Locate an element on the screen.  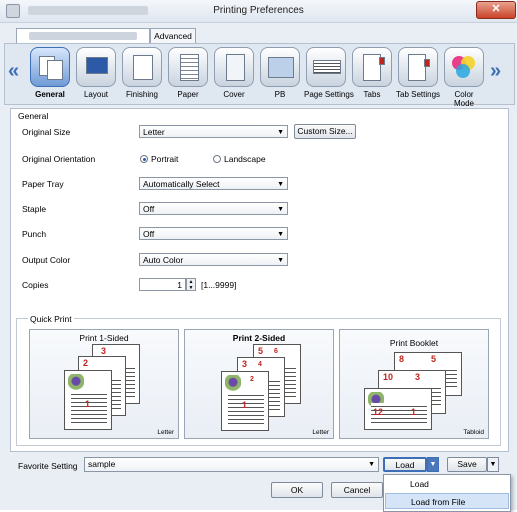
print-2-sided-card: Print 2-Sided 56 34 12 Letter is located at coordinates (259, 384).